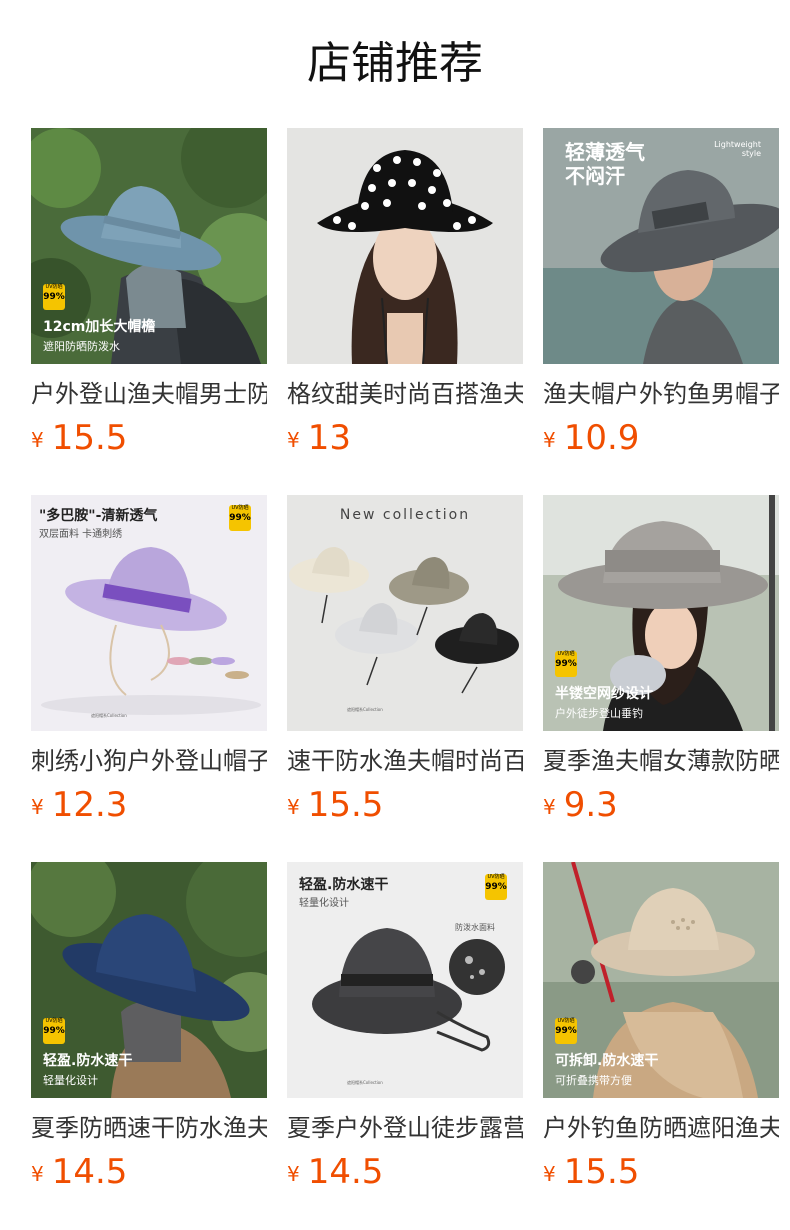 The width and height of the screenshot is (790, 1230). Describe the element at coordinates (99, 327) in the screenshot. I see `image-caption: 12cm加长大帽檐` at that location.